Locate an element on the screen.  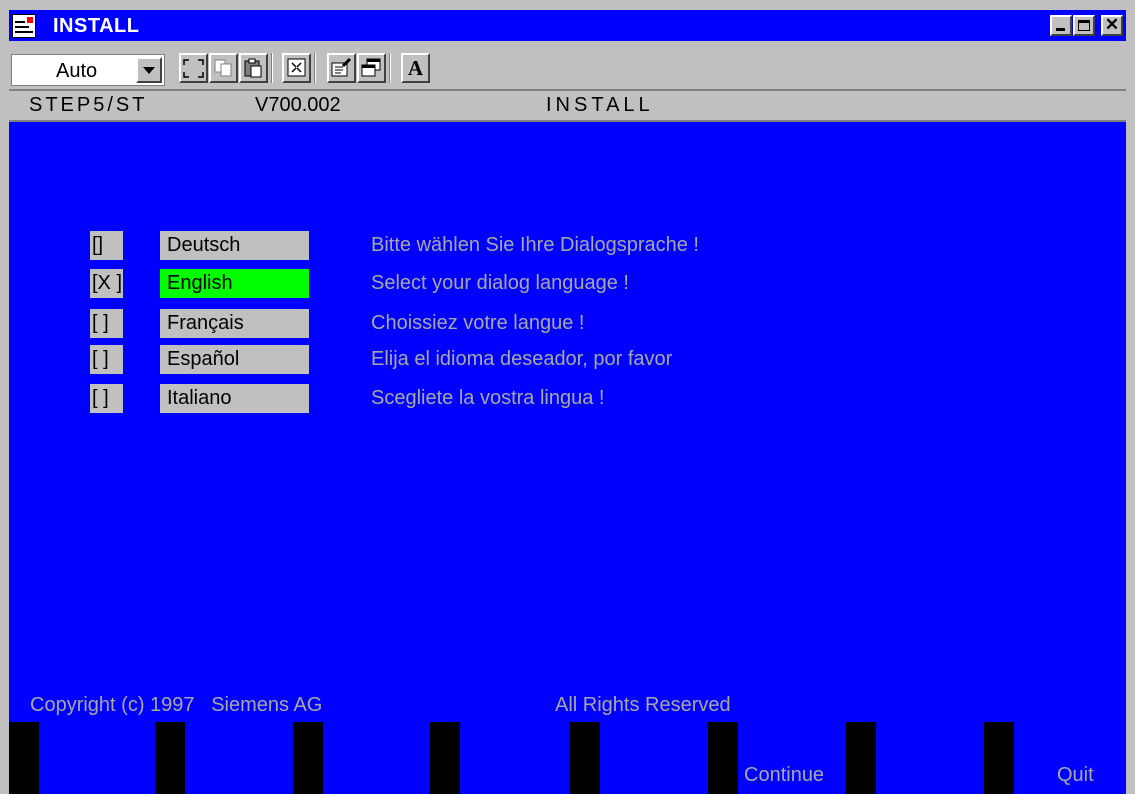
background-icon is located at coordinates (371, 67).